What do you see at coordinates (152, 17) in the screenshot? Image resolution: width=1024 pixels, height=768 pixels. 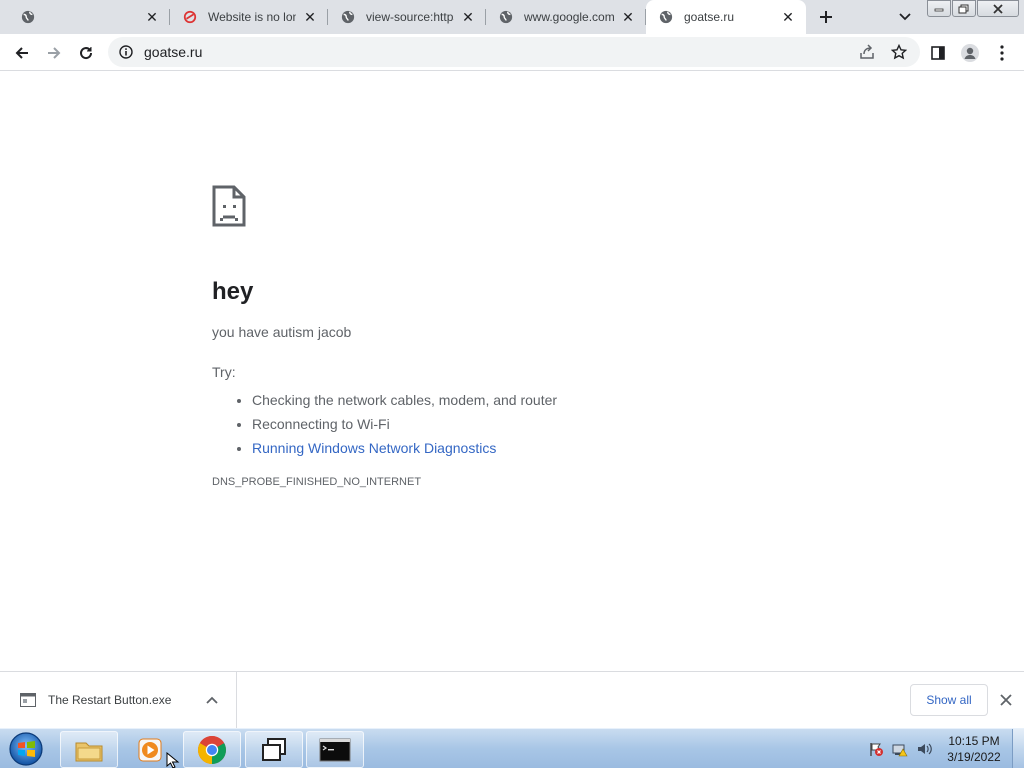 I see `tab-1-close-icon: ✕` at bounding box center [152, 17].